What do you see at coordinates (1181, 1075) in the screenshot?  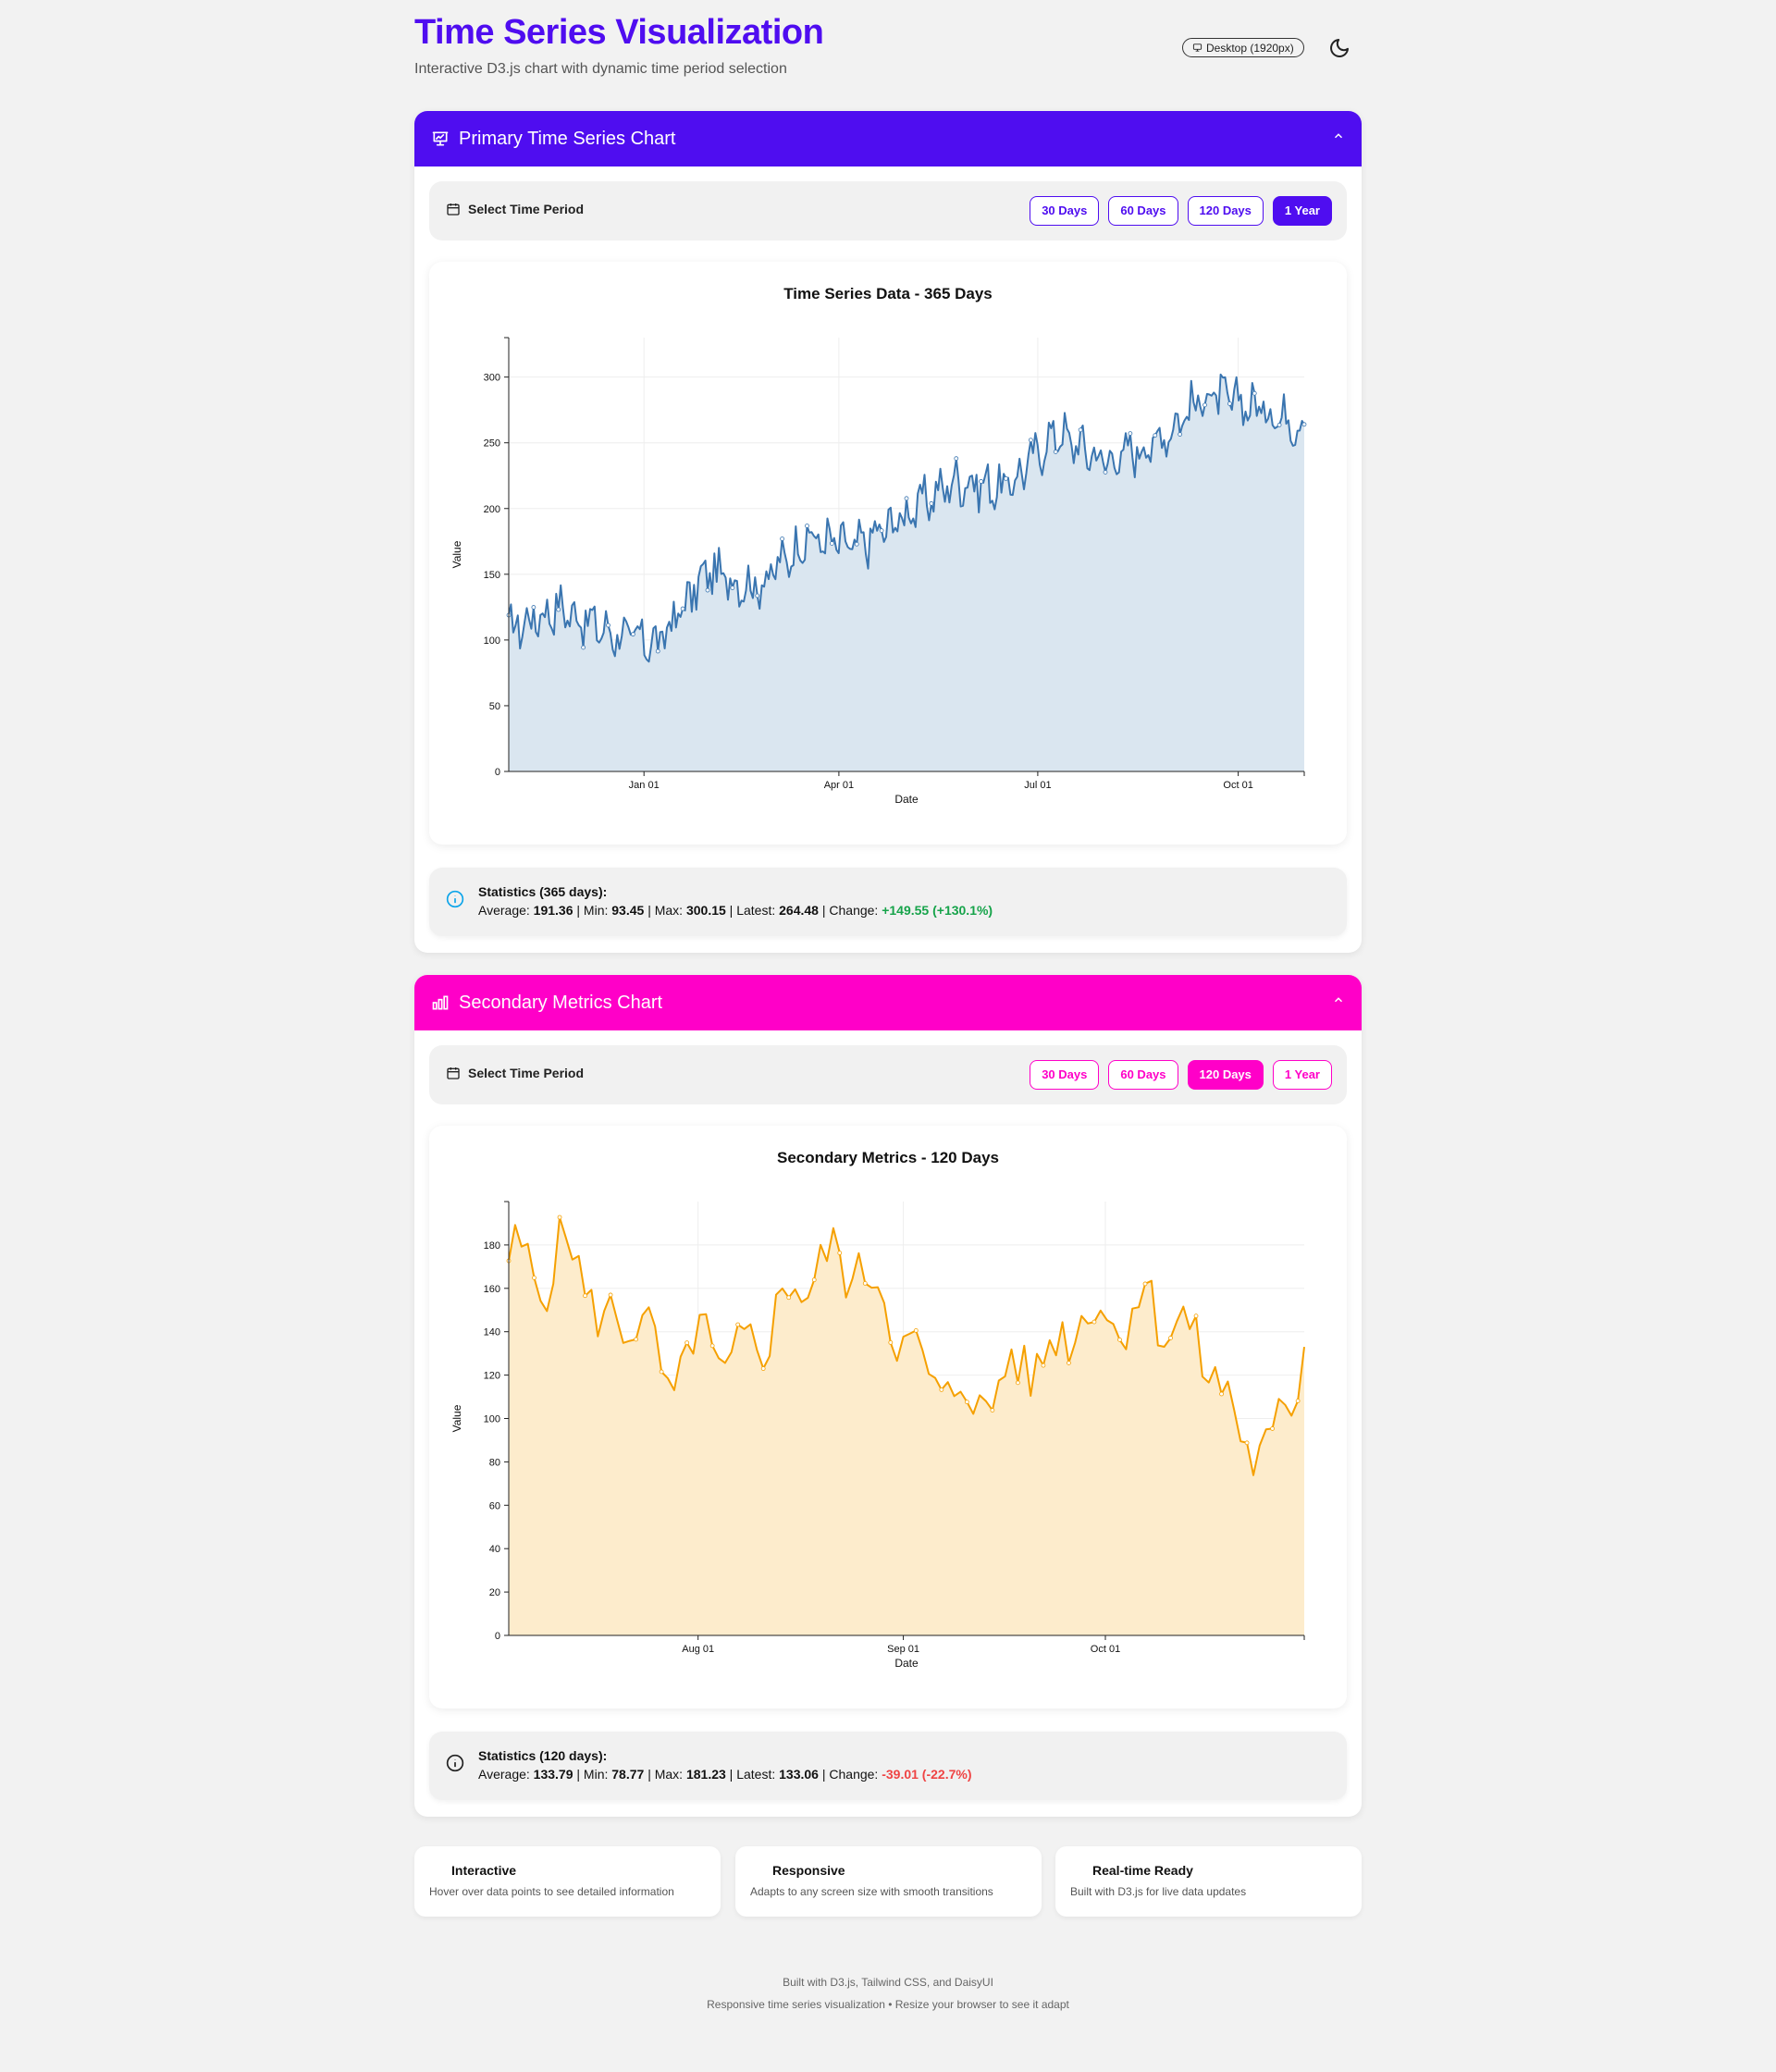 I see `secondary-period-buttons: 30 Days 60 Days 120 Days 1 Year` at bounding box center [1181, 1075].